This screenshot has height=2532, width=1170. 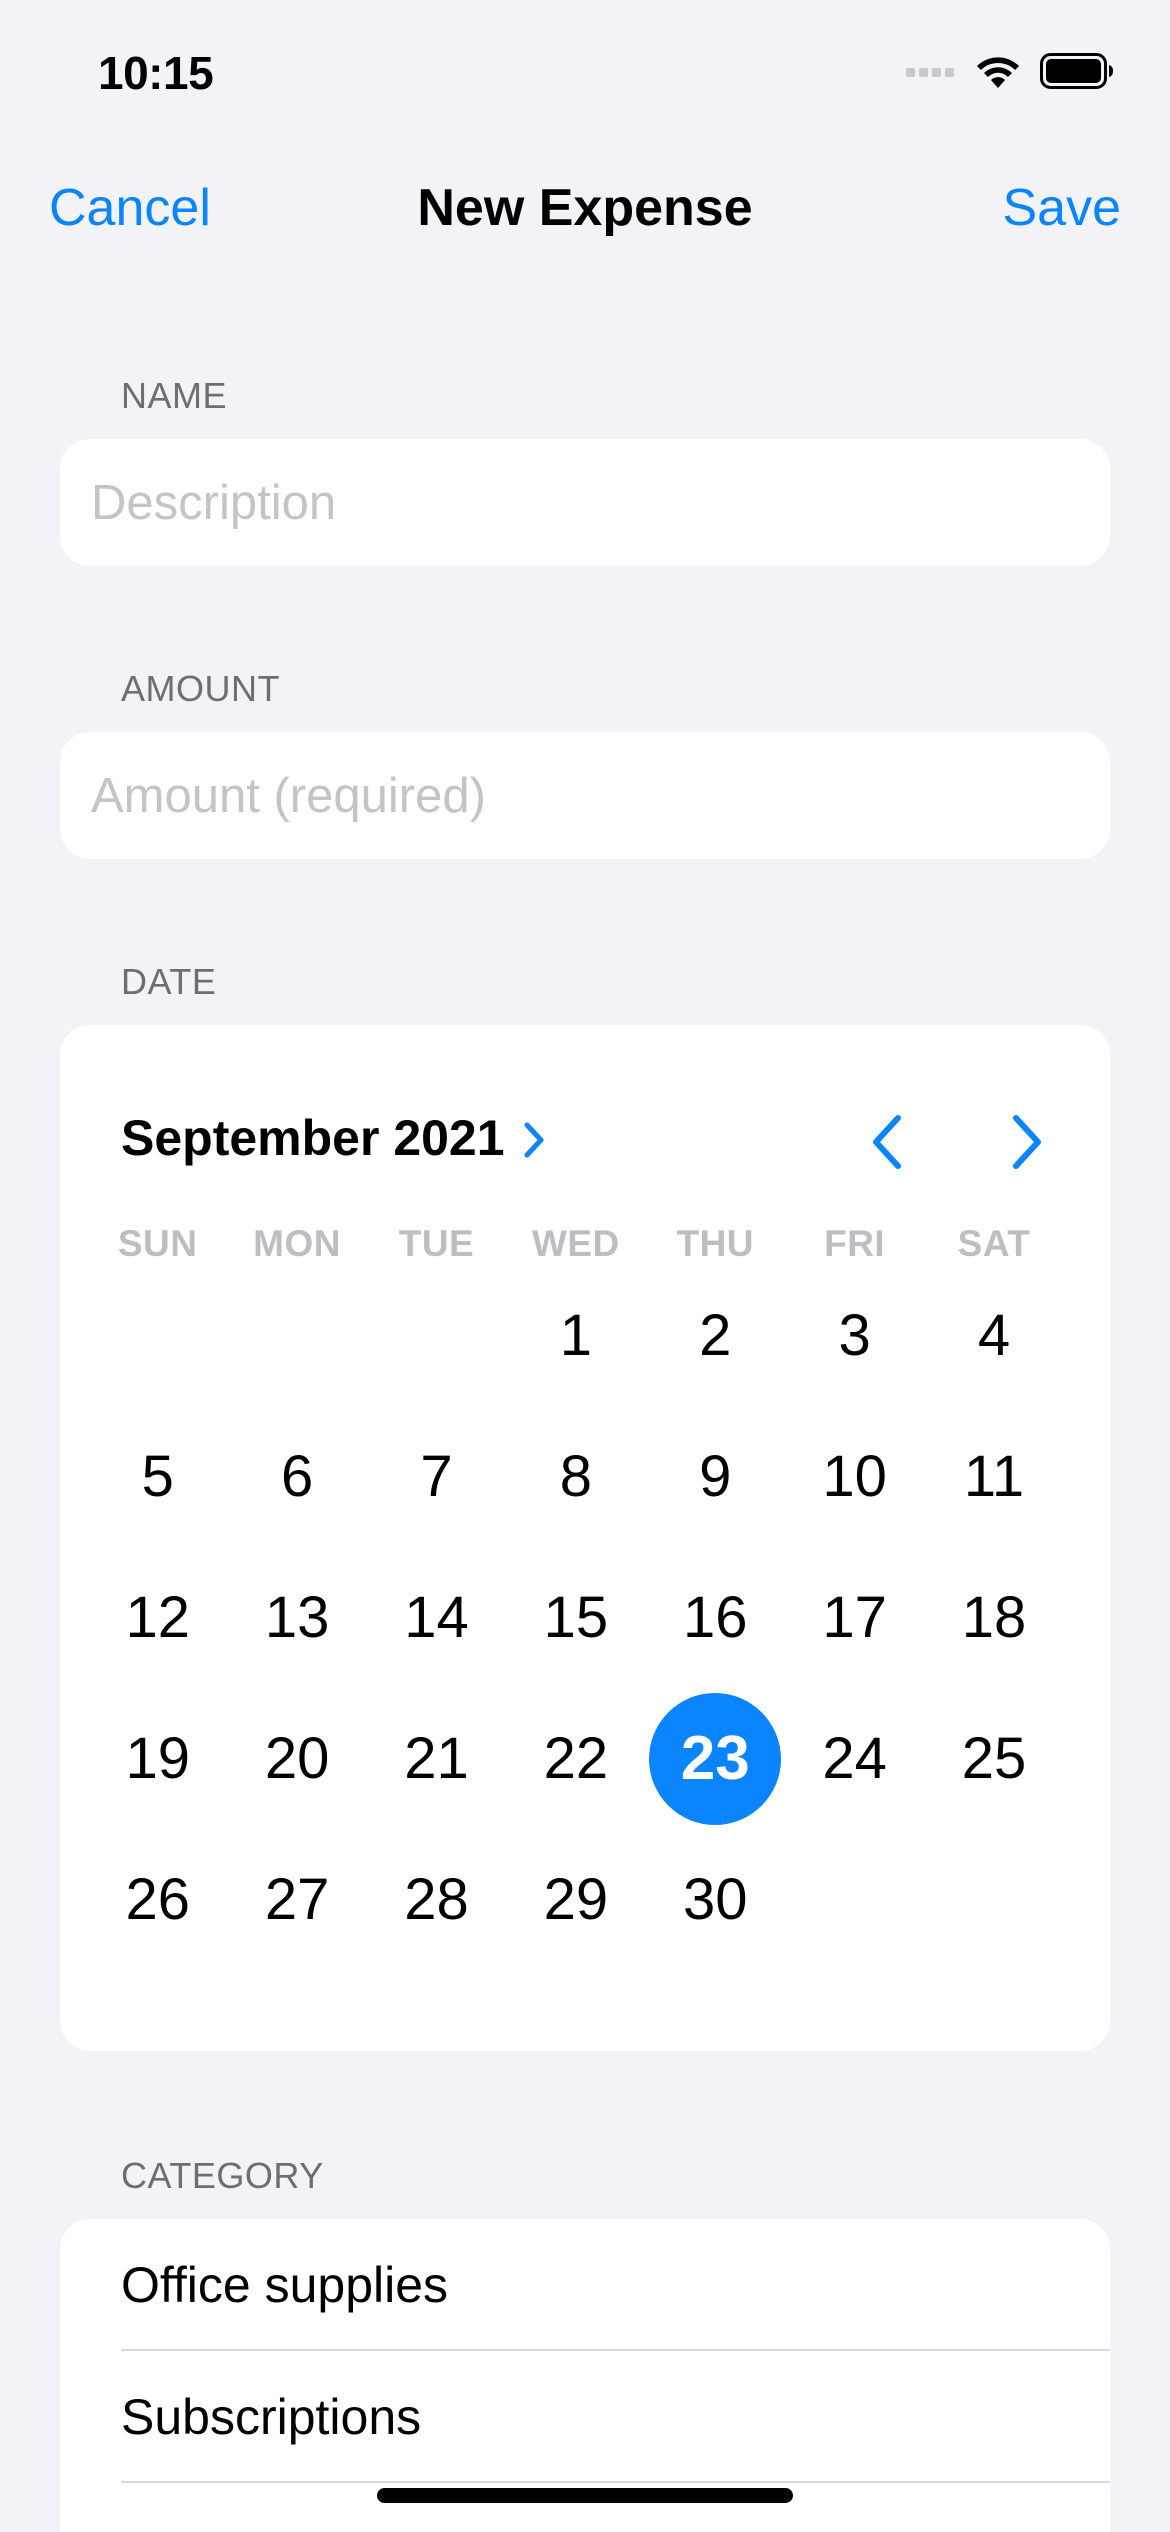 What do you see at coordinates (296, 1758) in the screenshot?
I see `calendar-day: 20` at bounding box center [296, 1758].